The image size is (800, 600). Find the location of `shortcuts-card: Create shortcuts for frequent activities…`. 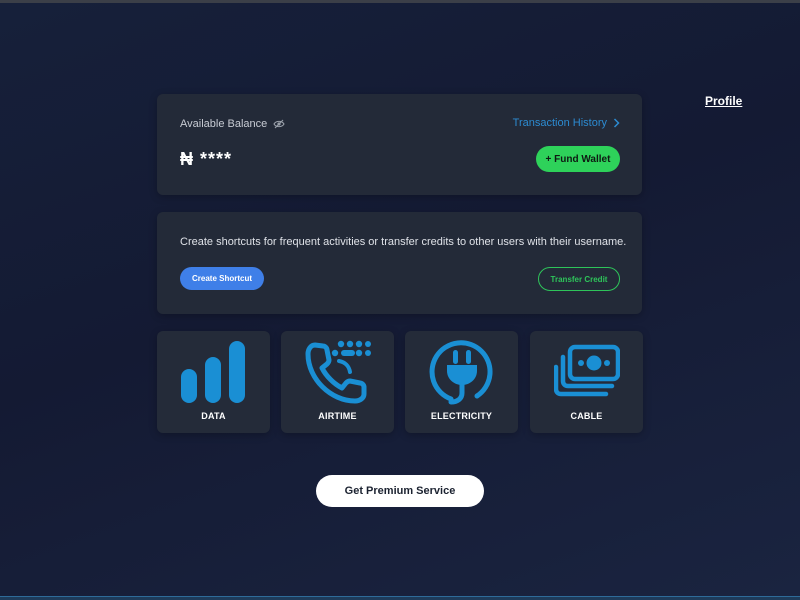

shortcuts-card: Create shortcuts for frequent activities… is located at coordinates (399, 263).